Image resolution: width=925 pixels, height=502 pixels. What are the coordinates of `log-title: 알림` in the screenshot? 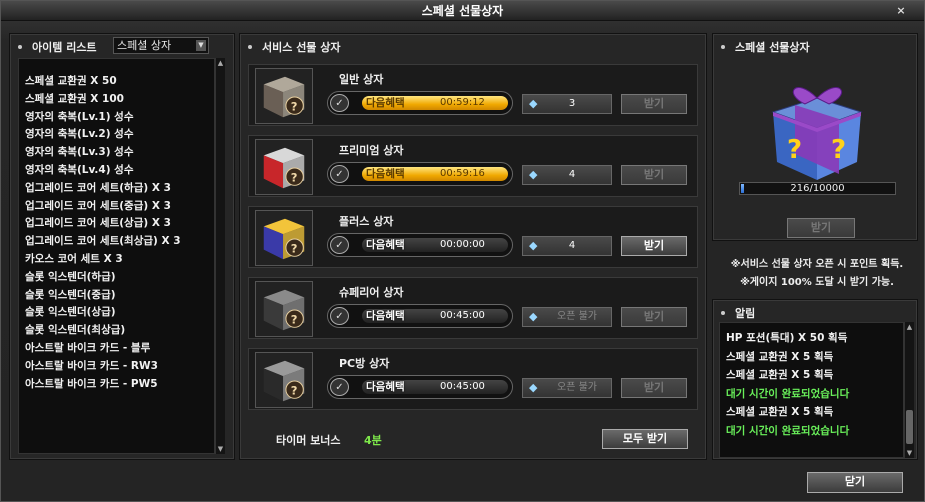 It's located at (745, 313).